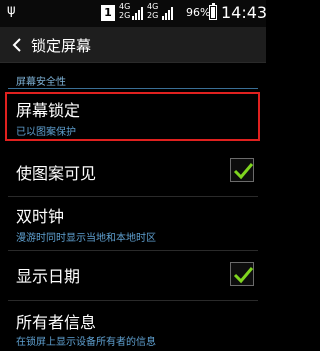 Image resolution: width=320 pixels, height=351 pixels. I want to click on setting-make-pattern-visible: 使图案可见, so click(133, 170).